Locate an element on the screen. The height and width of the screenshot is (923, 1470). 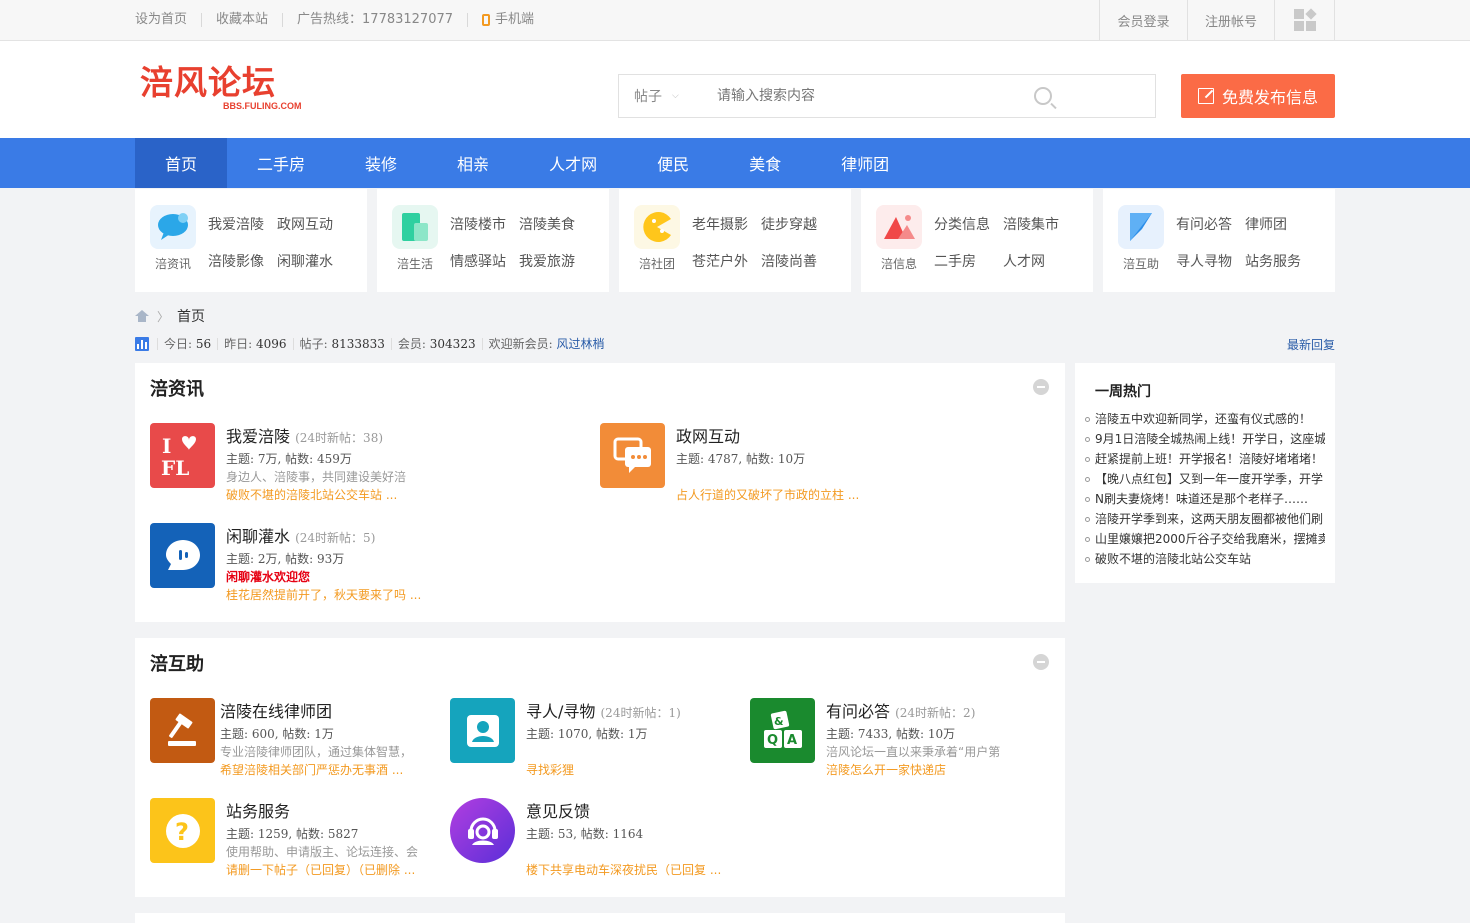
hot-item: 破败不堪的涪陵北站公交车站 is located at coordinates (1205, 559).